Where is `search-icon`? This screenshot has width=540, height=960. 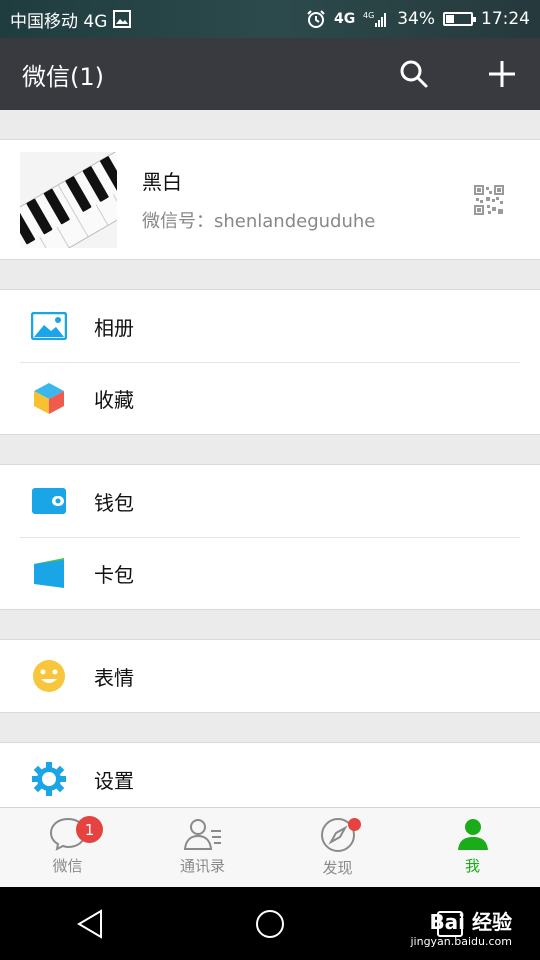
search-icon is located at coordinates (414, 74).